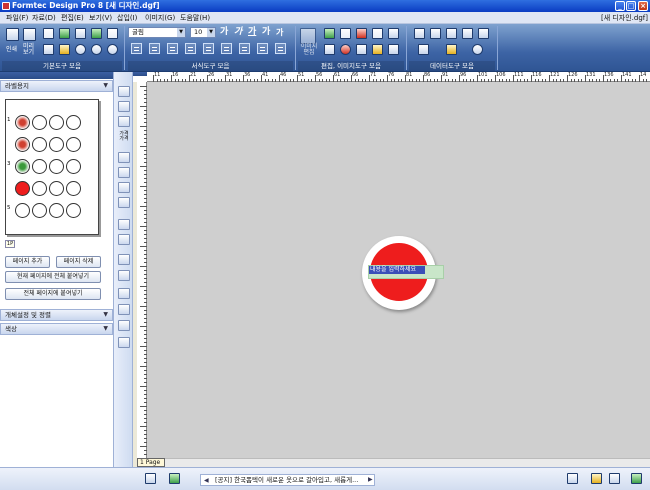  I want to click on data-db-icon, so click(451, 49).